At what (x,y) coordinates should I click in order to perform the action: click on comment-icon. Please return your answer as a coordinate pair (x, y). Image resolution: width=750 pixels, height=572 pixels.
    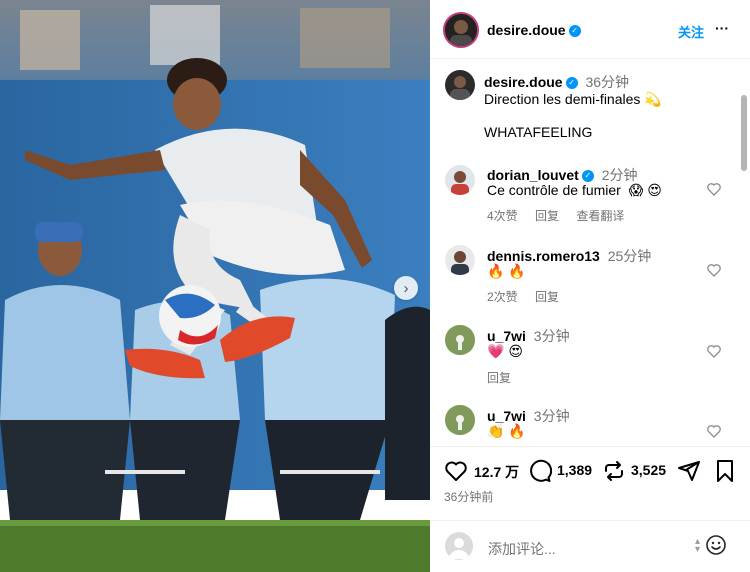
    Looking at the image, I should click on (540, 471).